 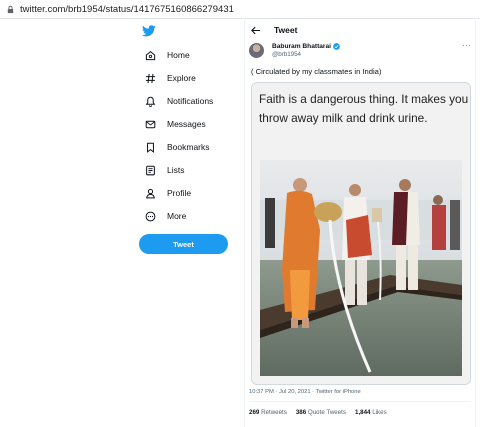 I want to click on timestamp-link: 10:37 PM · Jul 20, 2021, so click(x=280, y=392).